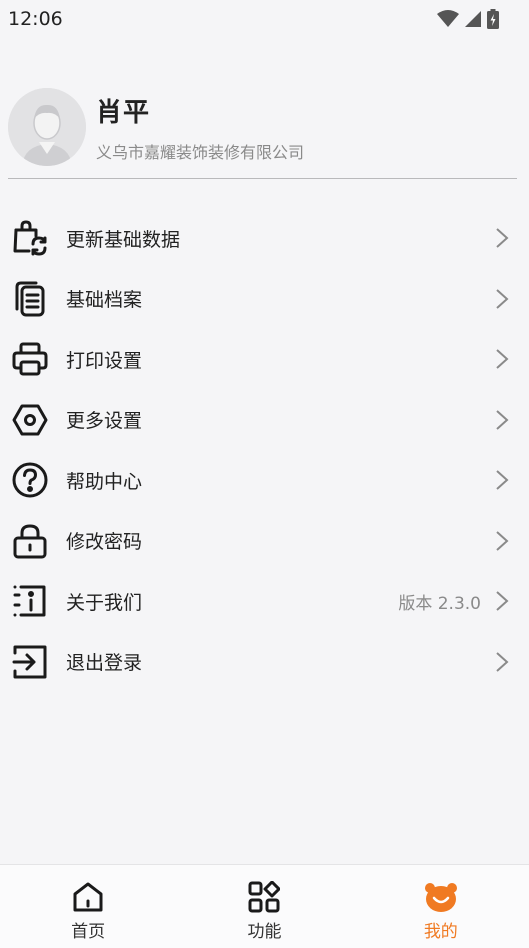 The width and height of the screenshot is (529, 948). Describe the element at coordinates (264, 662) in the screenshot. I see `menu-item-logout: 退出登录` at that location.